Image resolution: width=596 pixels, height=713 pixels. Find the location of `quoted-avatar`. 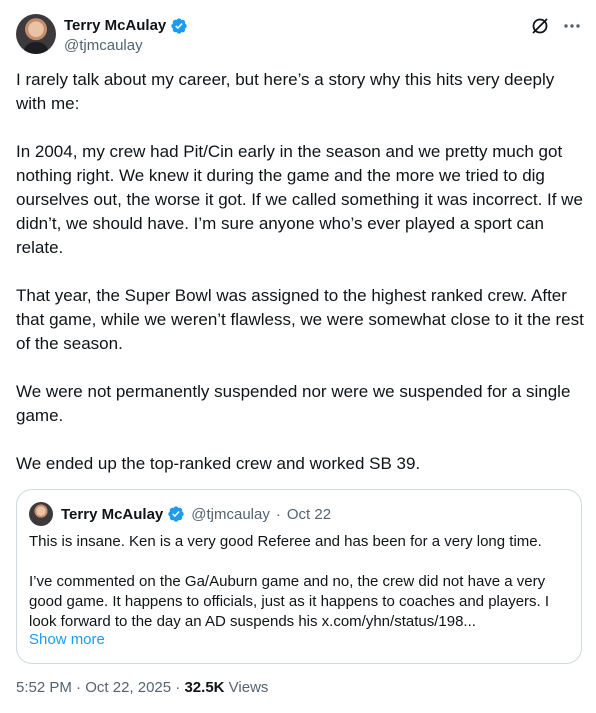

quoted-avatar is located at coordinates (41, 514).